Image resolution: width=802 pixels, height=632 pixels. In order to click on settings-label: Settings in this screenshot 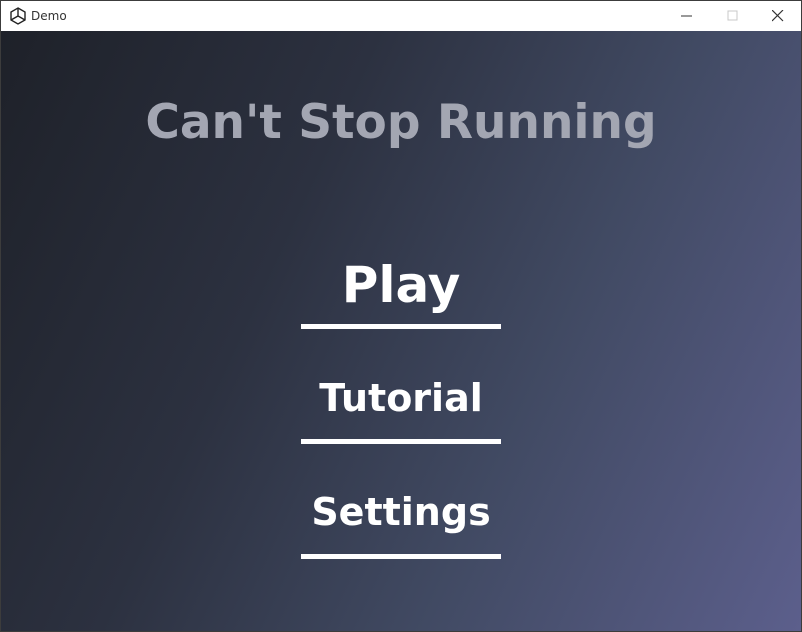, I will do `click(401, 512)`.